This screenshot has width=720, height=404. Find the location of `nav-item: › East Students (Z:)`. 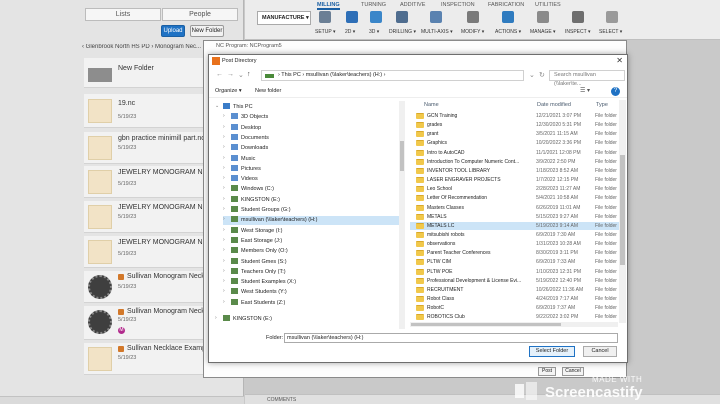

nav-item: › East Students (Z:) is located at coordinates (311, 303).